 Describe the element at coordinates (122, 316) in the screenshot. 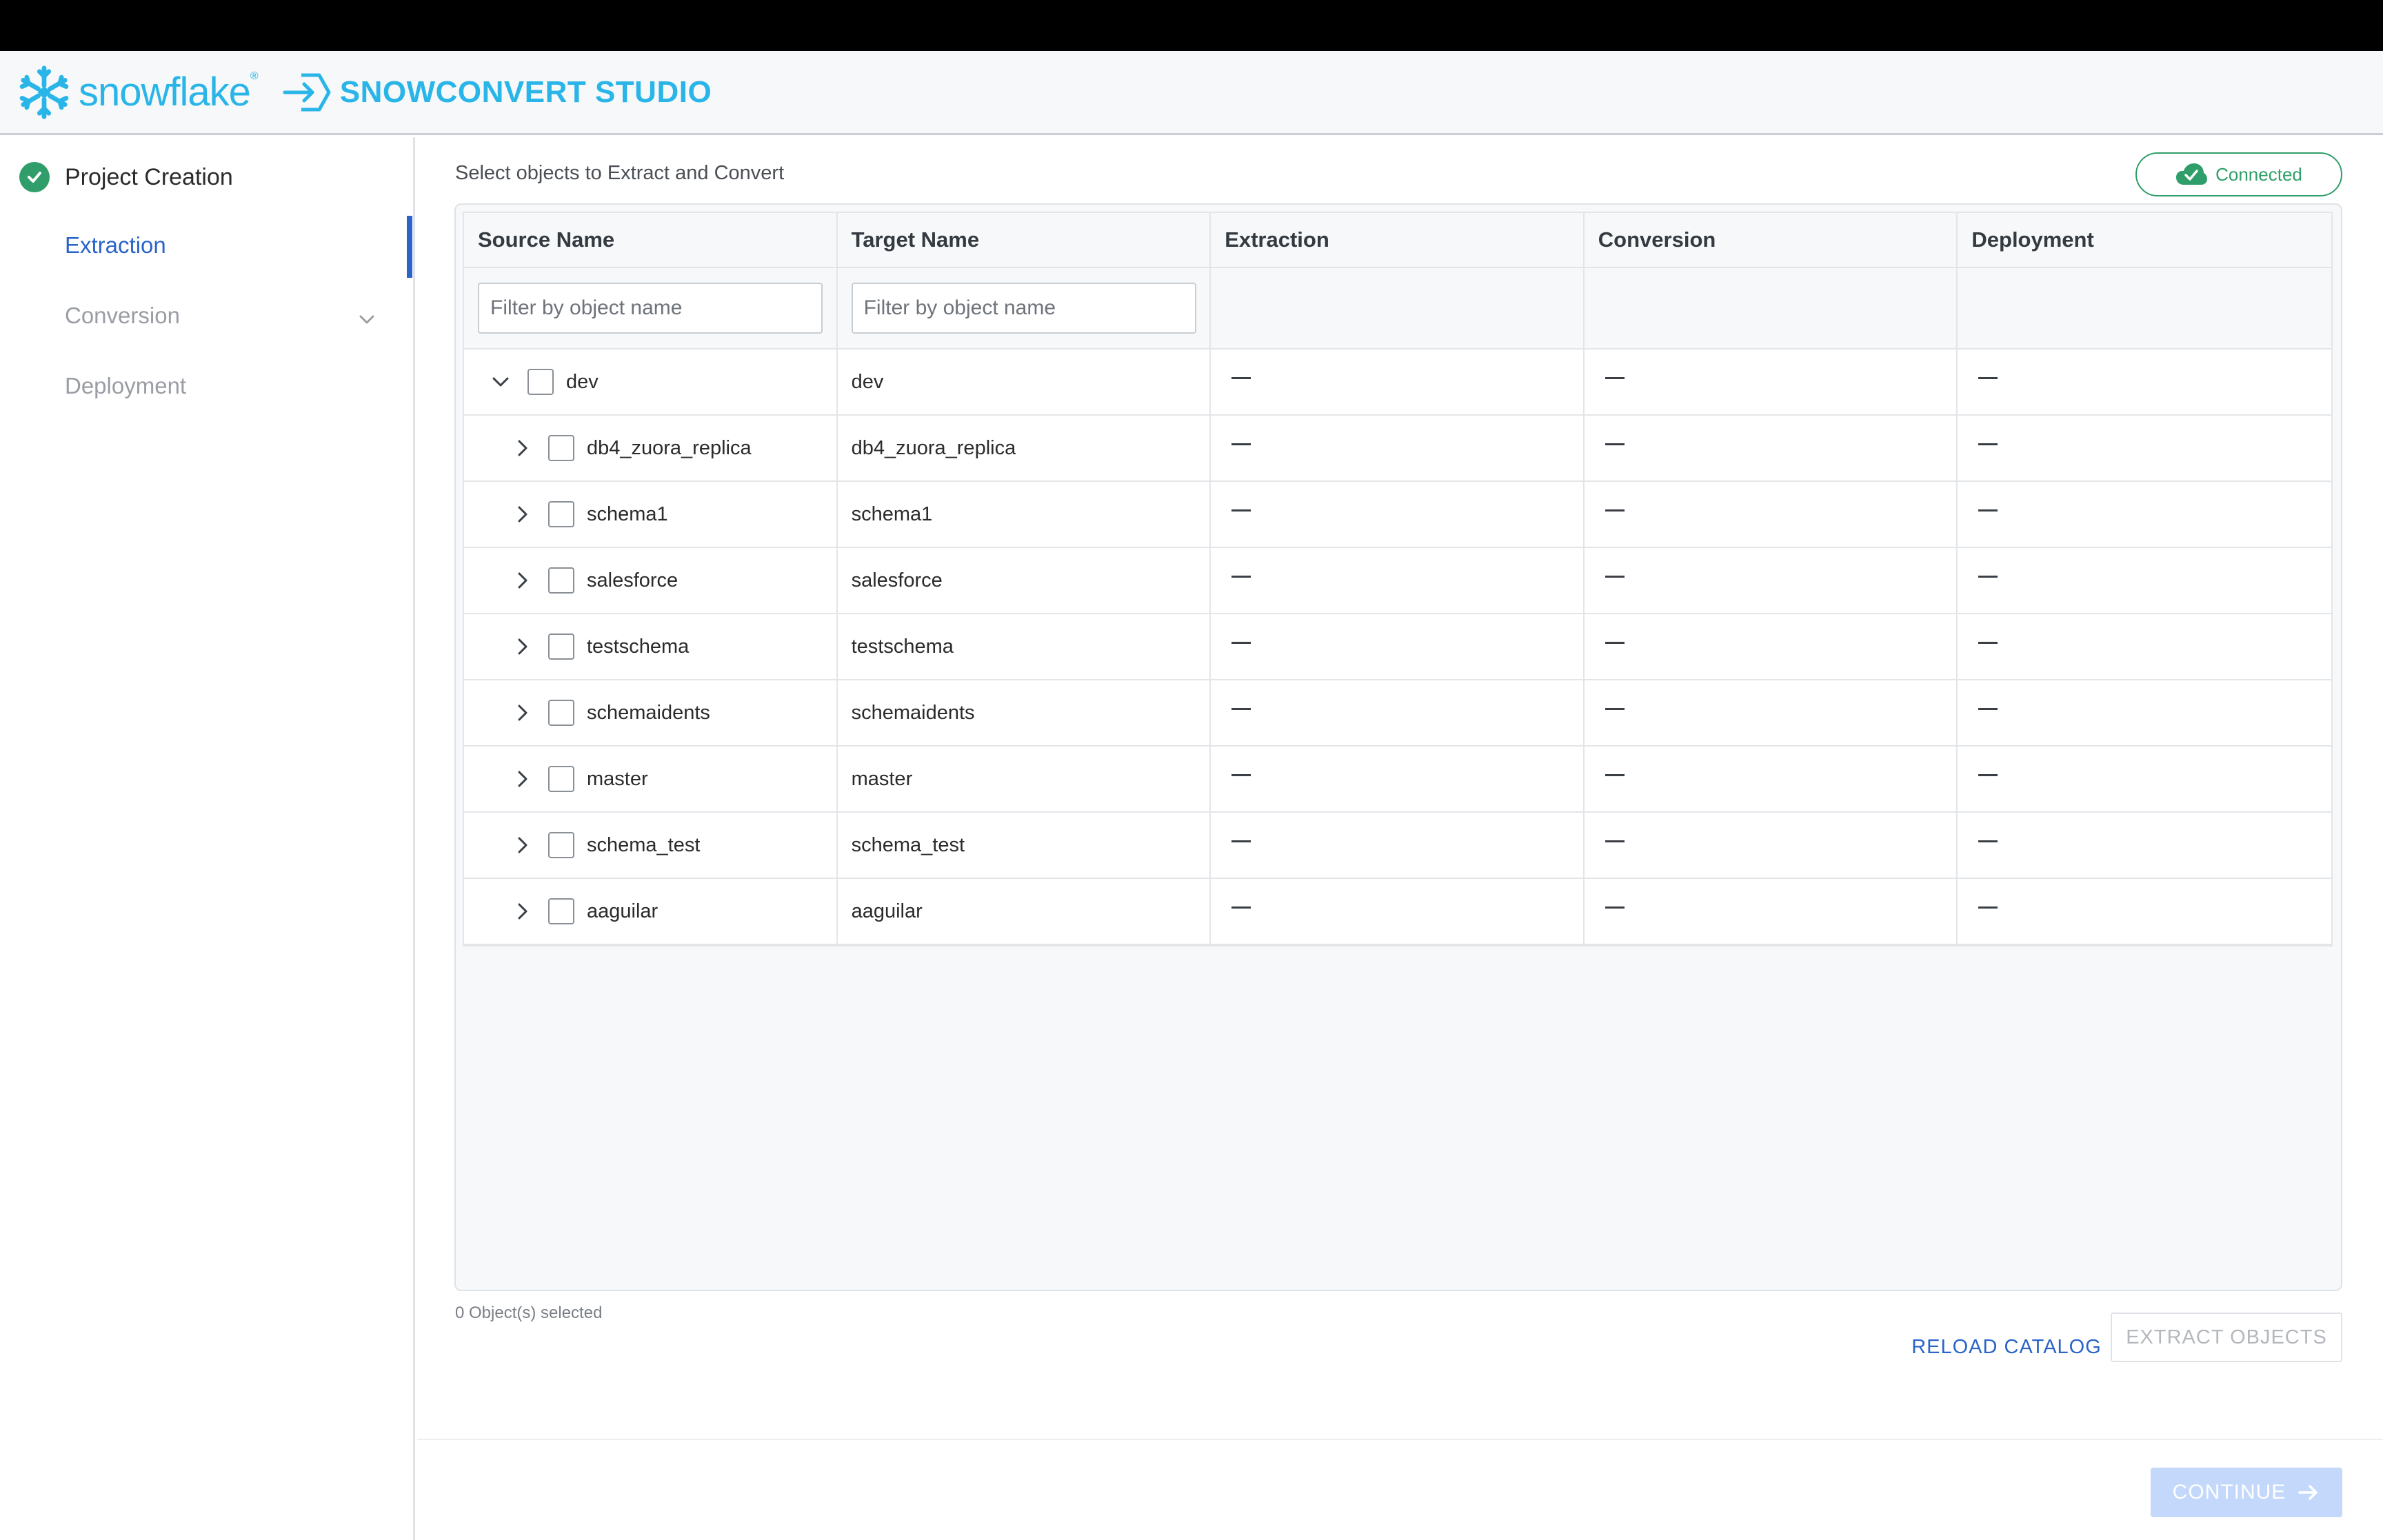

I see `sidebar-item-conversion: Conversion` at that location.